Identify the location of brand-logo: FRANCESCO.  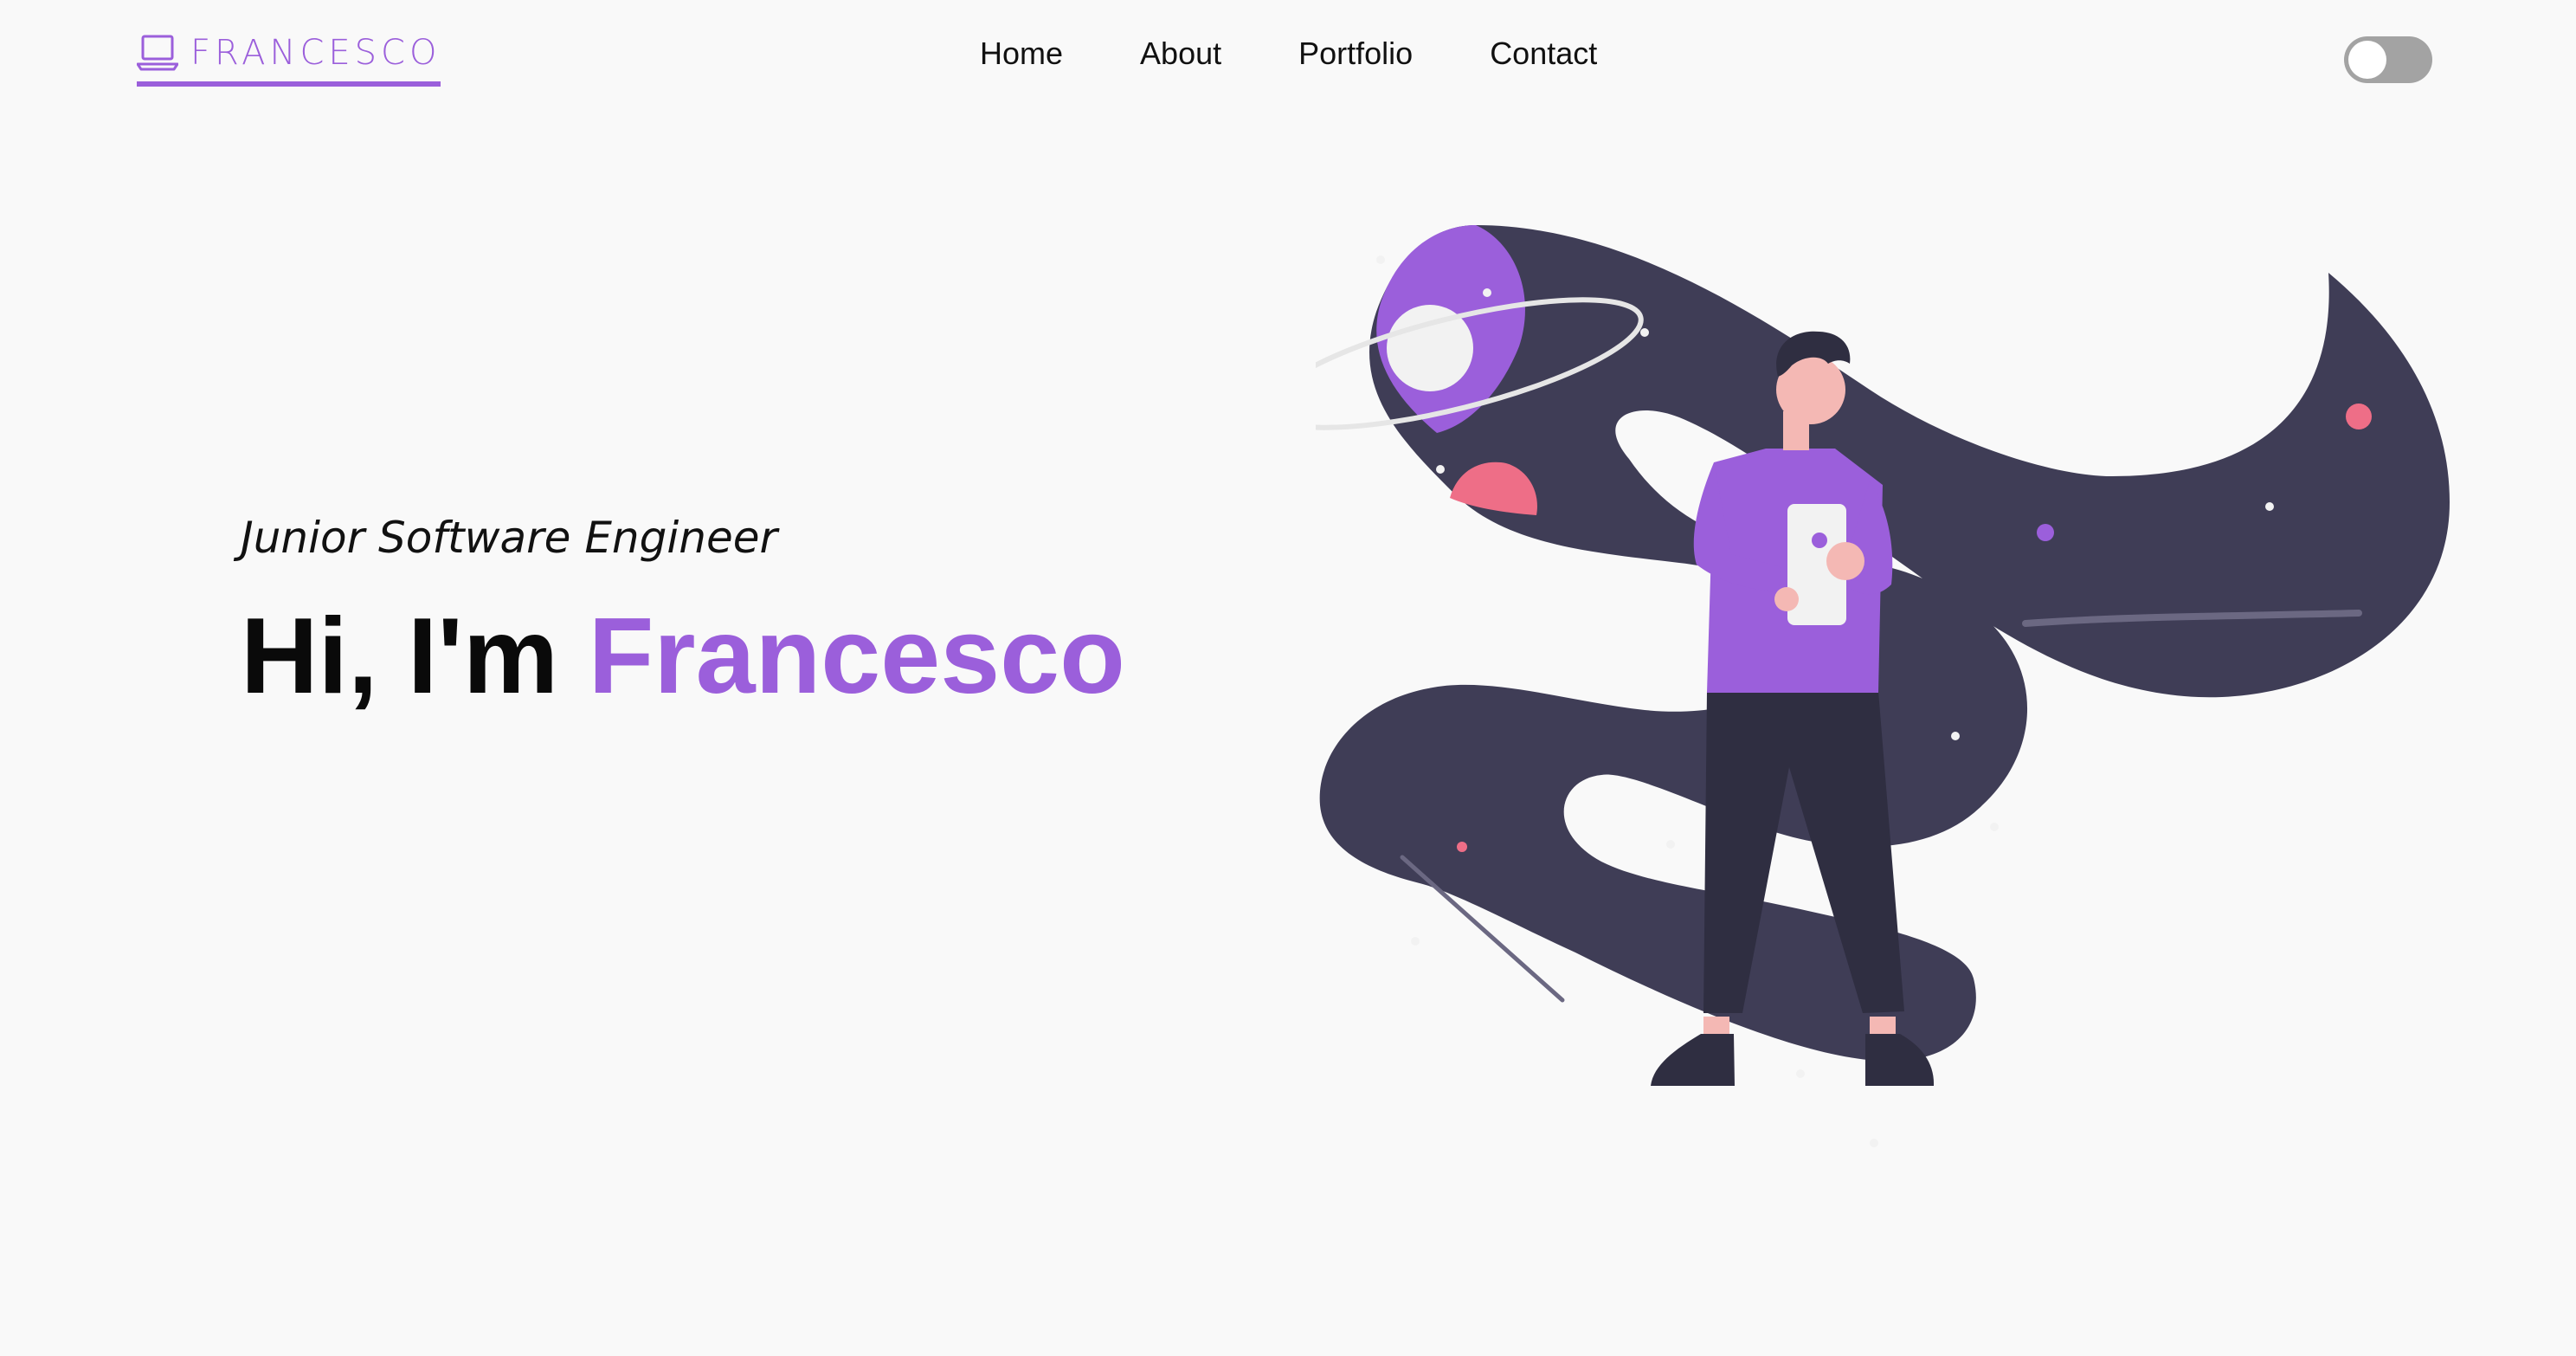
(289, 60).